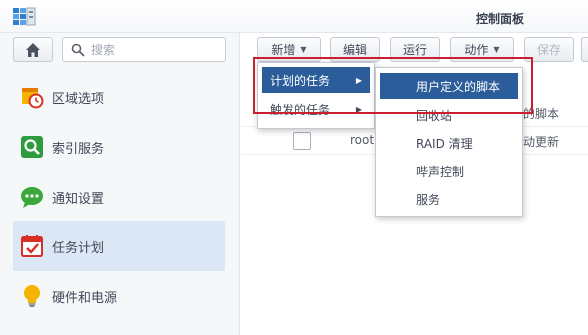  What do you see at coordinates (283, 50) in the screenshot?
I see `create-button-label: 新增` at bounding box center [283, 50].